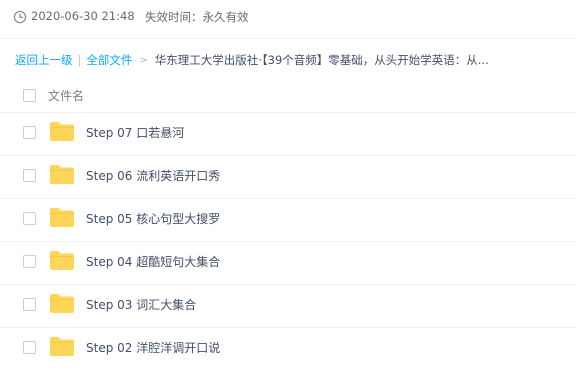  Describe the element at coordinates (66, 96) in the screenshot. I see `column-header-filename: 文件名` at that location.